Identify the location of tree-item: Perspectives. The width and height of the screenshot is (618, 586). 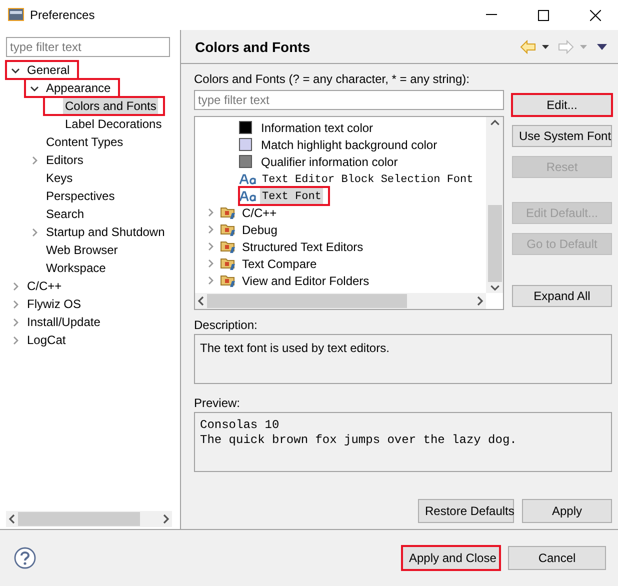
(80, 196).